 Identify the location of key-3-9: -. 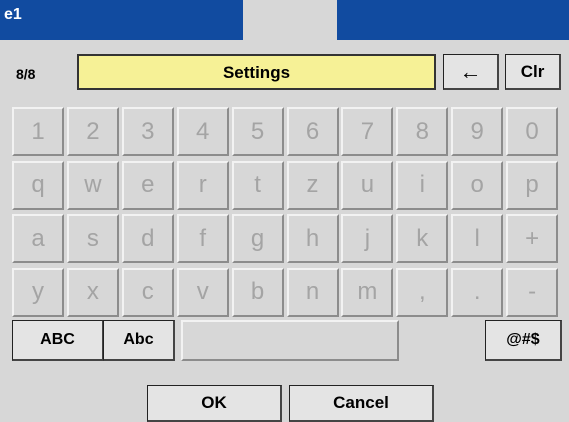
(532, 292).